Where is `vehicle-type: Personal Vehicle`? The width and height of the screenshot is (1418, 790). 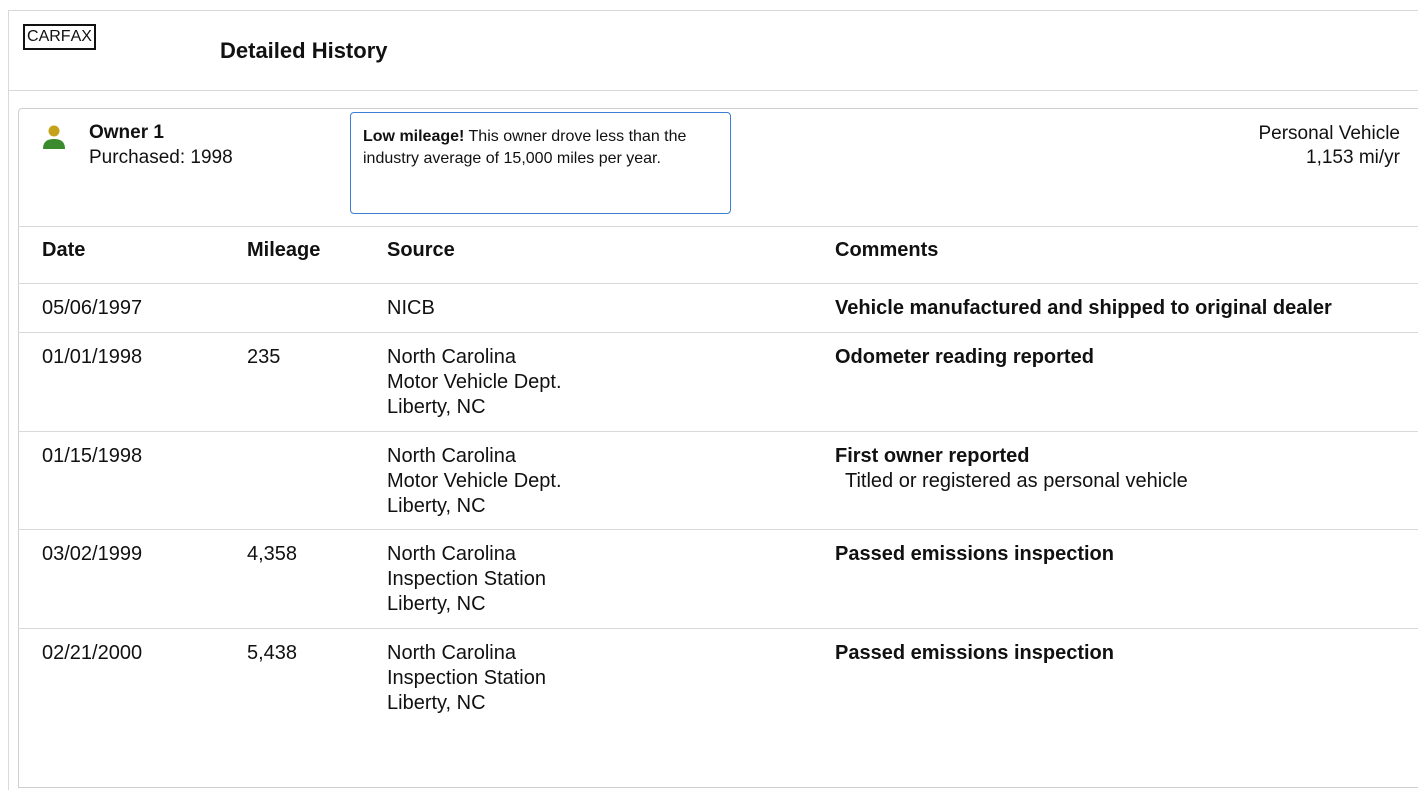
vehicle-type: Personal Vehicle is located at coordinates (1329, 133).